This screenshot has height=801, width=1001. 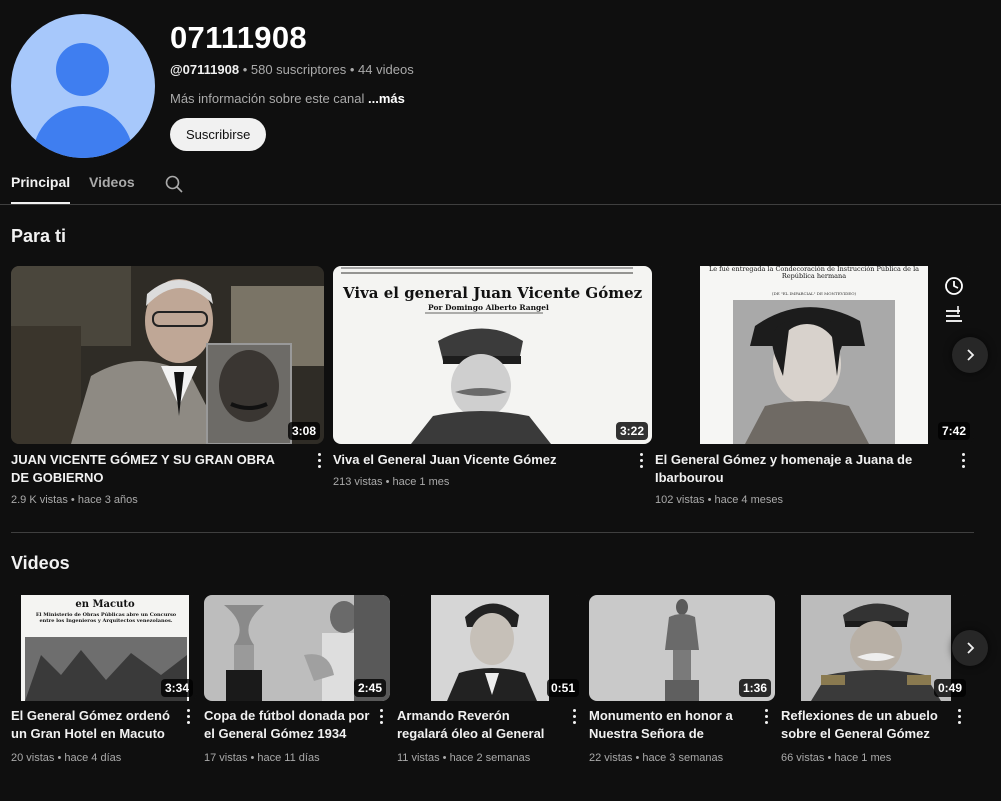 What do you see at coordinates (488, 307) in the screenshot?
I see `thumb-byline: Por Domingo Alberto Rangel` at bounding box center [488, 307].